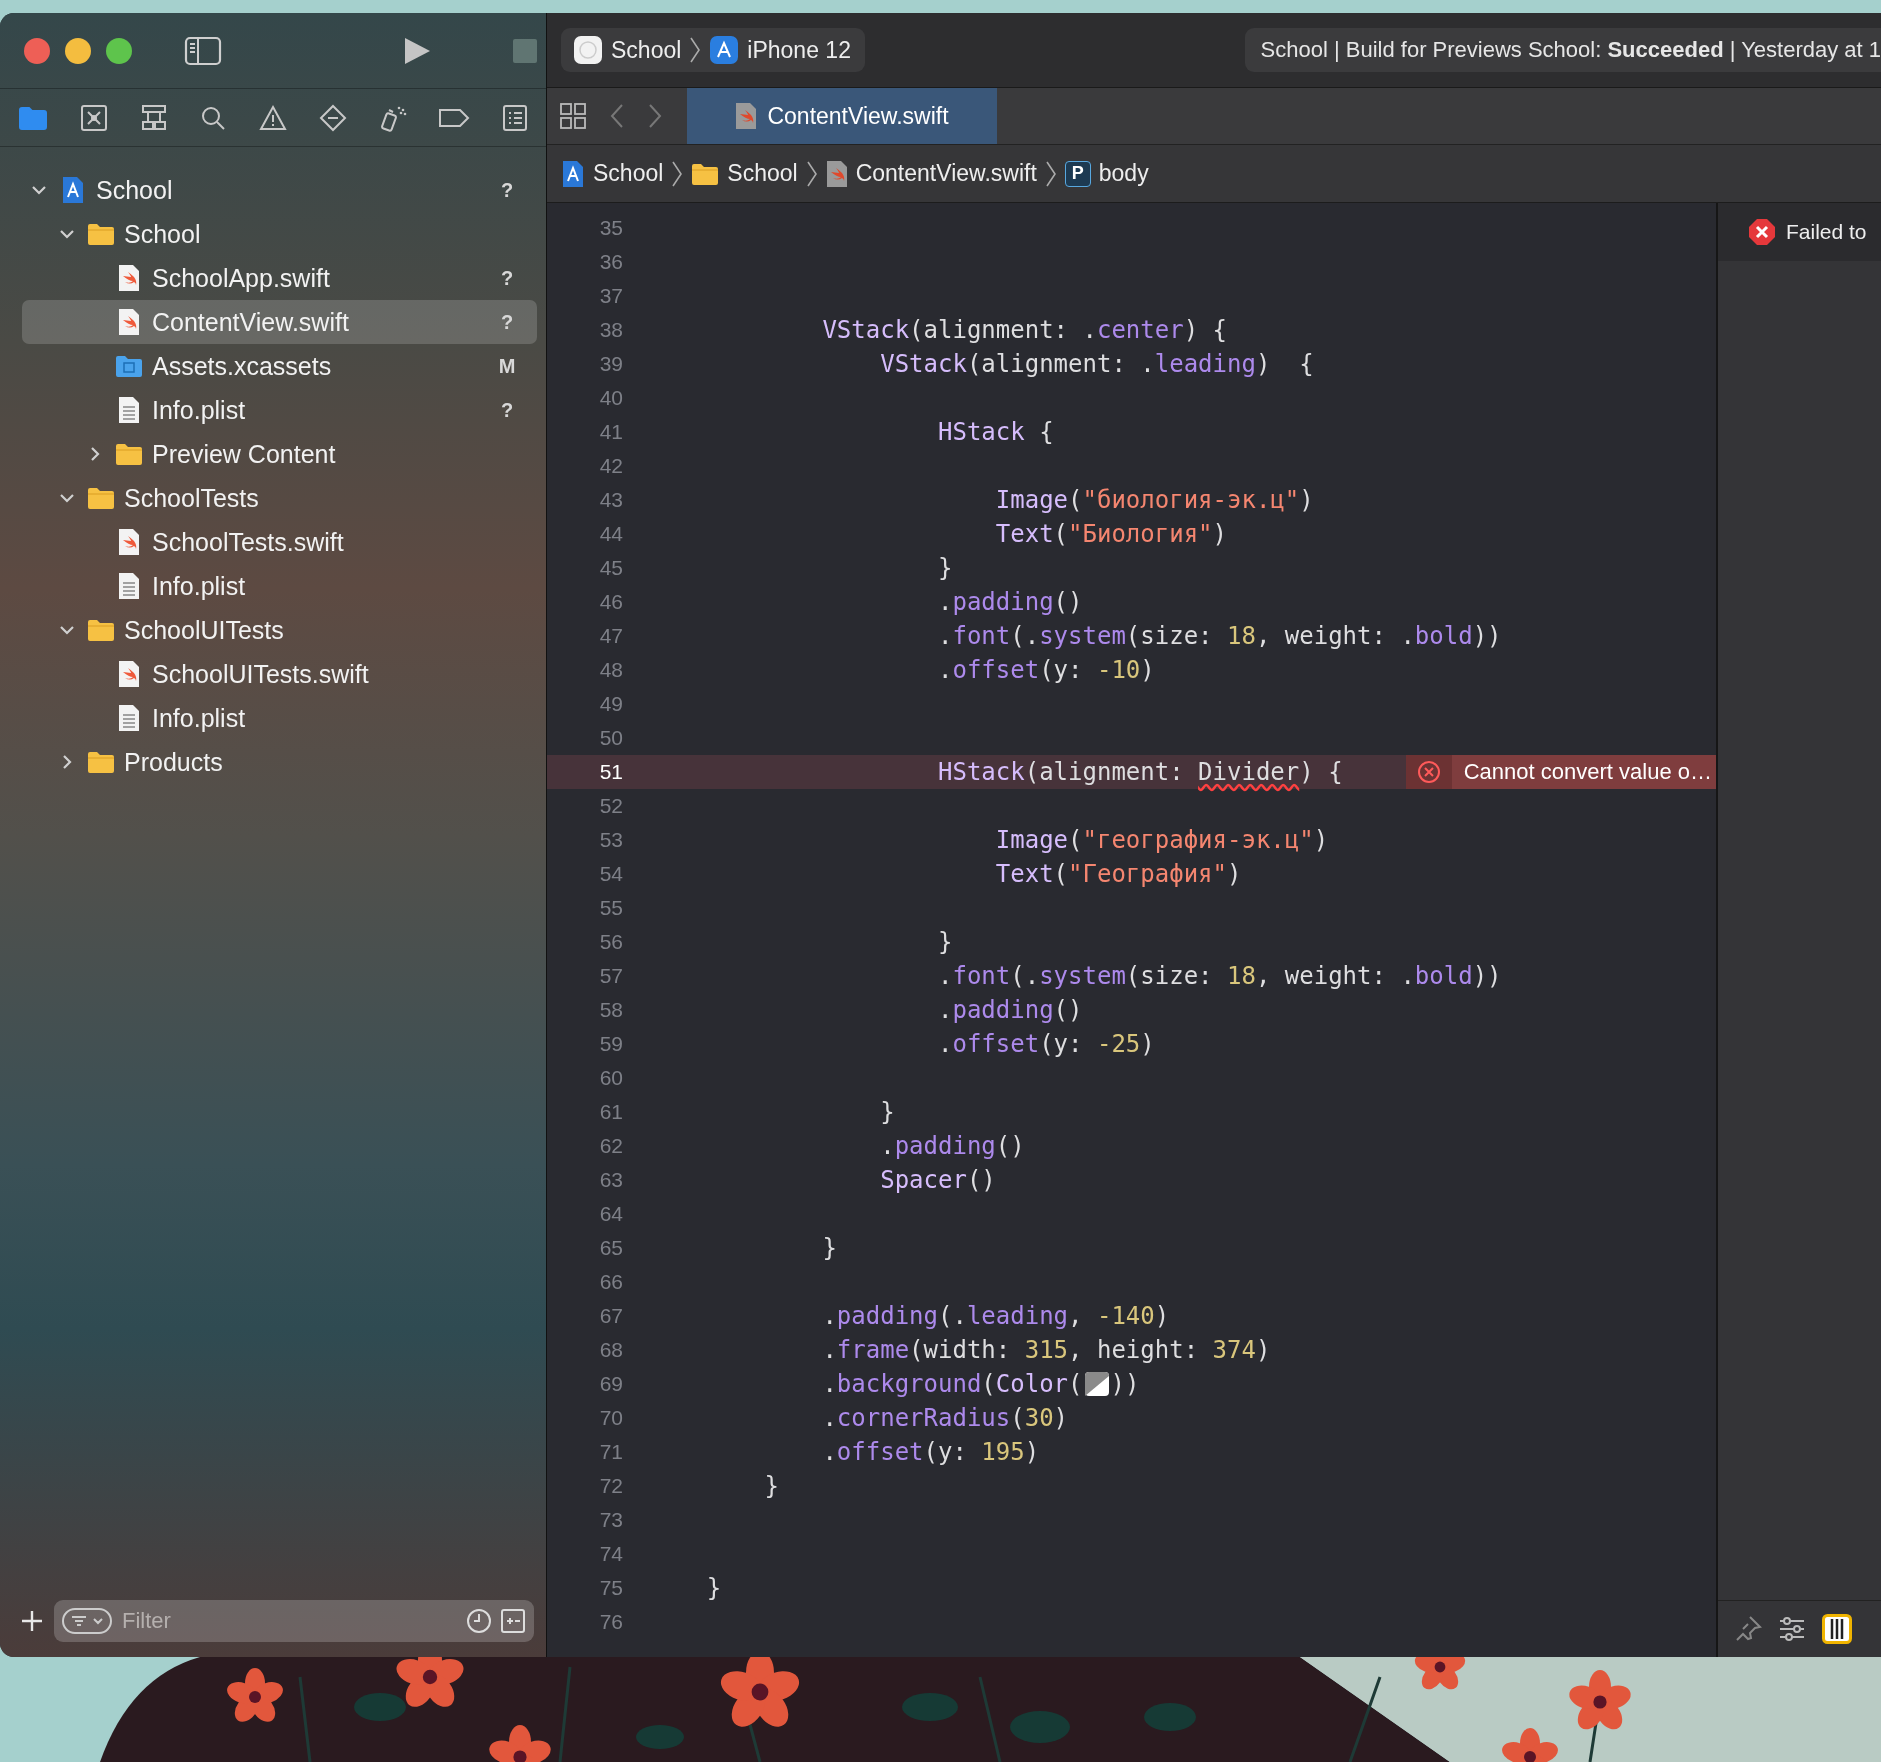 The width and height of the screenshot is (1881, 1762). I want to click on activity-status: School | Build for Previews School: Succeeded | Yesterday at 1, so click(1562, 50).